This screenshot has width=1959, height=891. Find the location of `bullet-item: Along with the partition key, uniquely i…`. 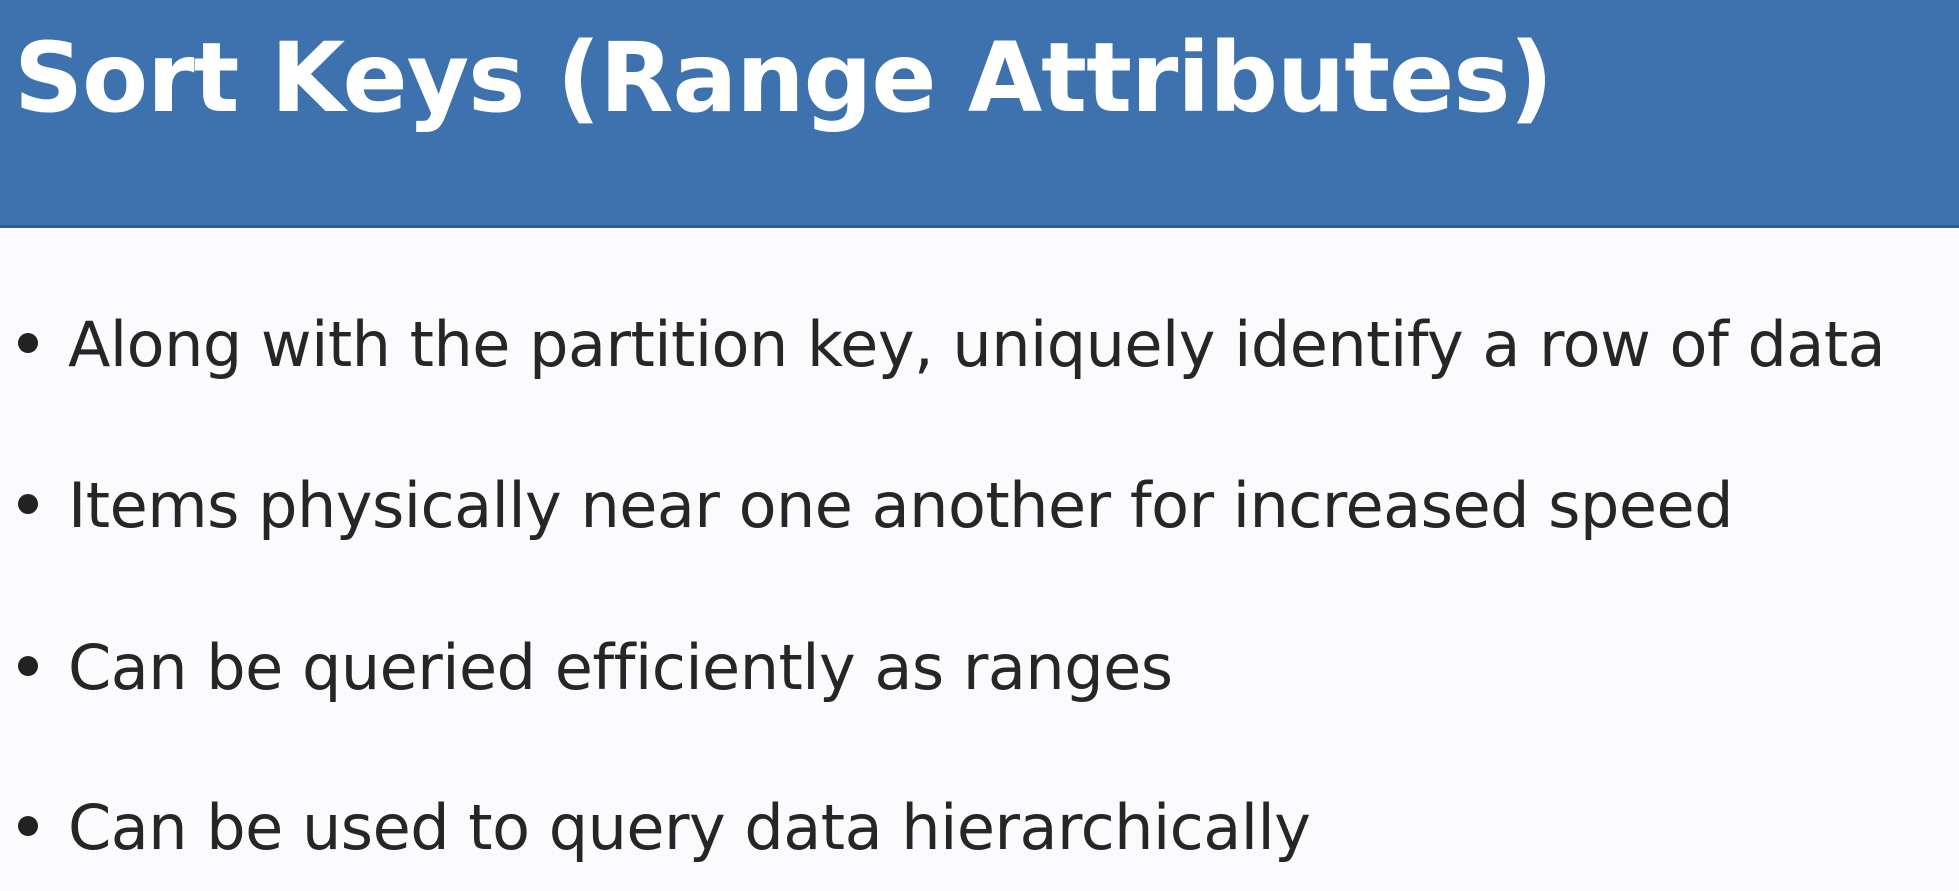

bullet-item: Along with the partition key, uniquely i… is located at coordinates (979, 345).